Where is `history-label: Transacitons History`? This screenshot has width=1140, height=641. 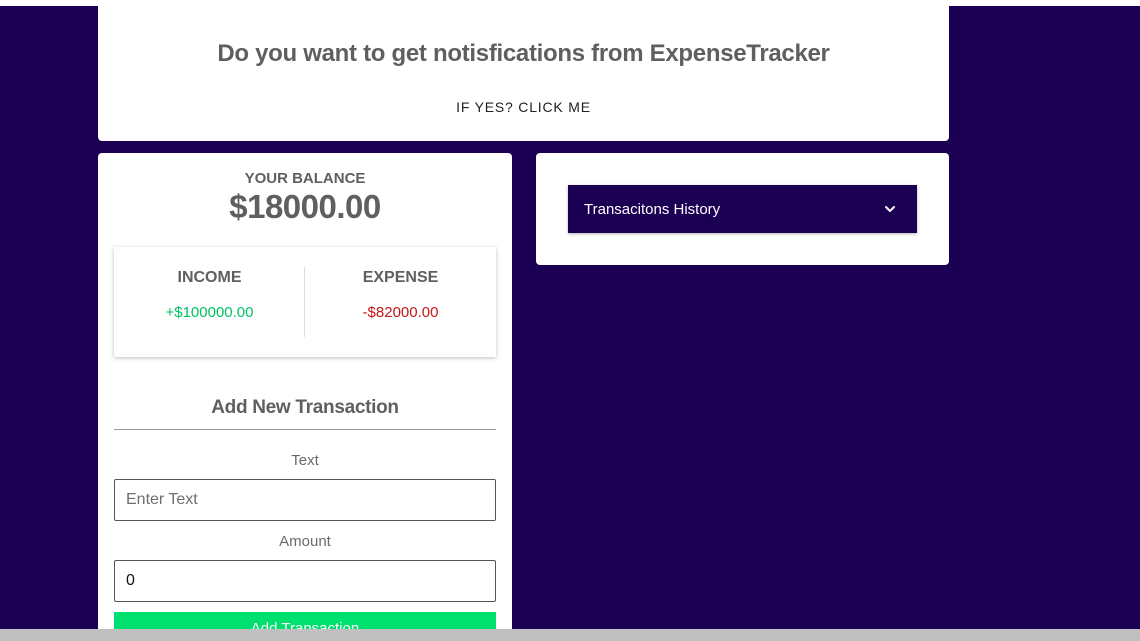
history-label: Transacitons History is located at coordinates (652, 209).